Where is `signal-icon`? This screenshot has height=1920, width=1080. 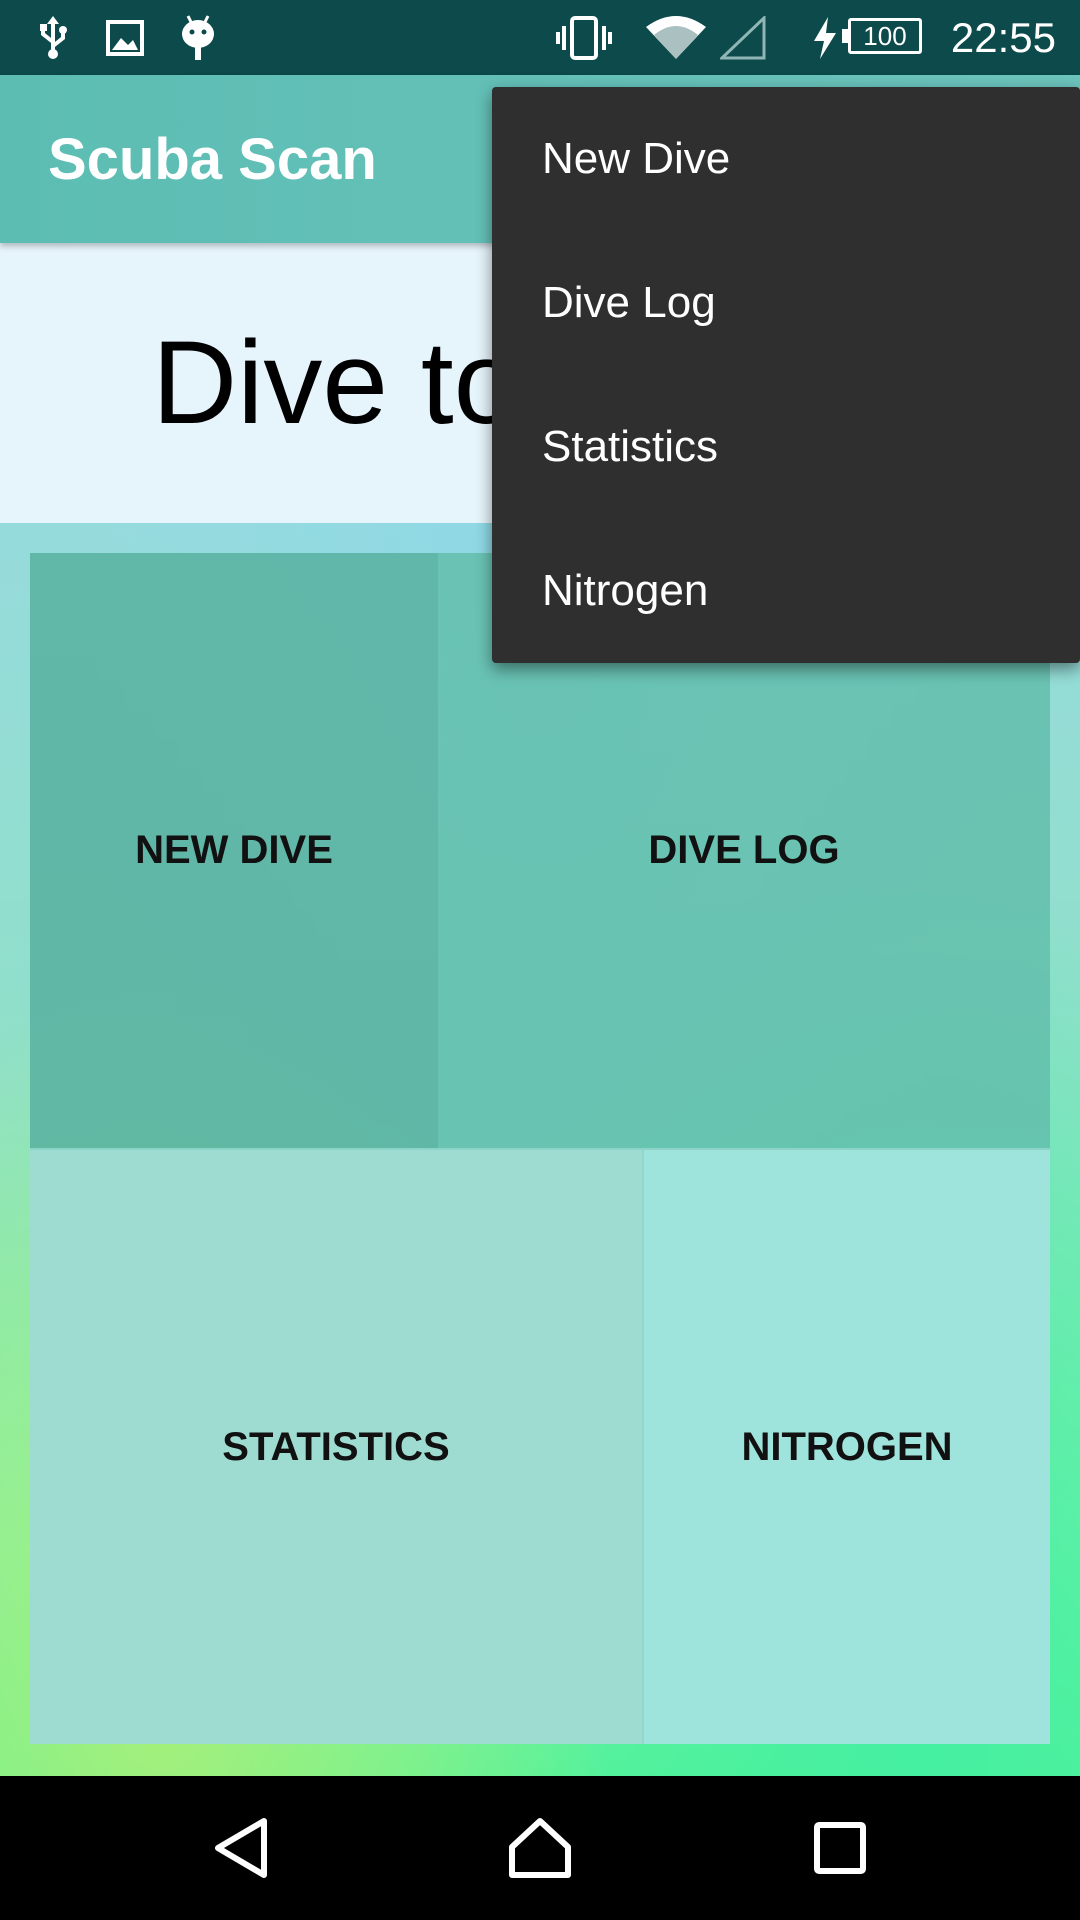
signal-icon is located at coordinates (743, 37).